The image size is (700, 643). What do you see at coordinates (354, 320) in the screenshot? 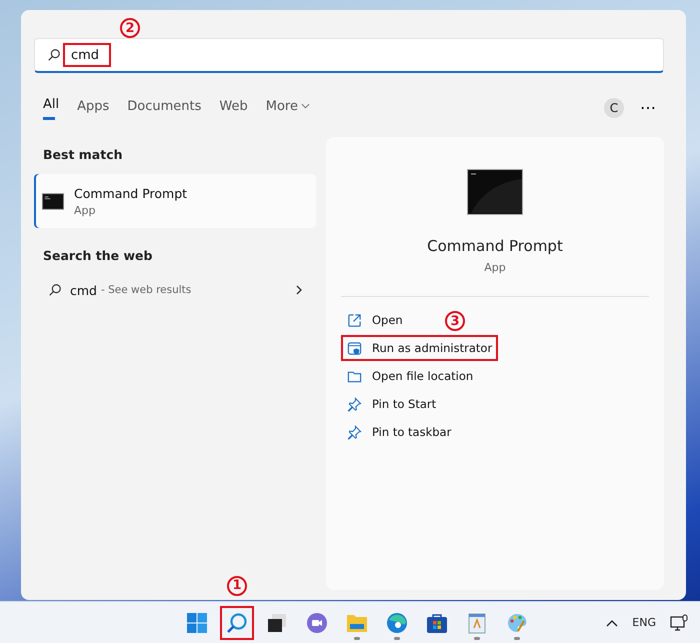
I see `external-link-icon` at bounding box center [354, 320].